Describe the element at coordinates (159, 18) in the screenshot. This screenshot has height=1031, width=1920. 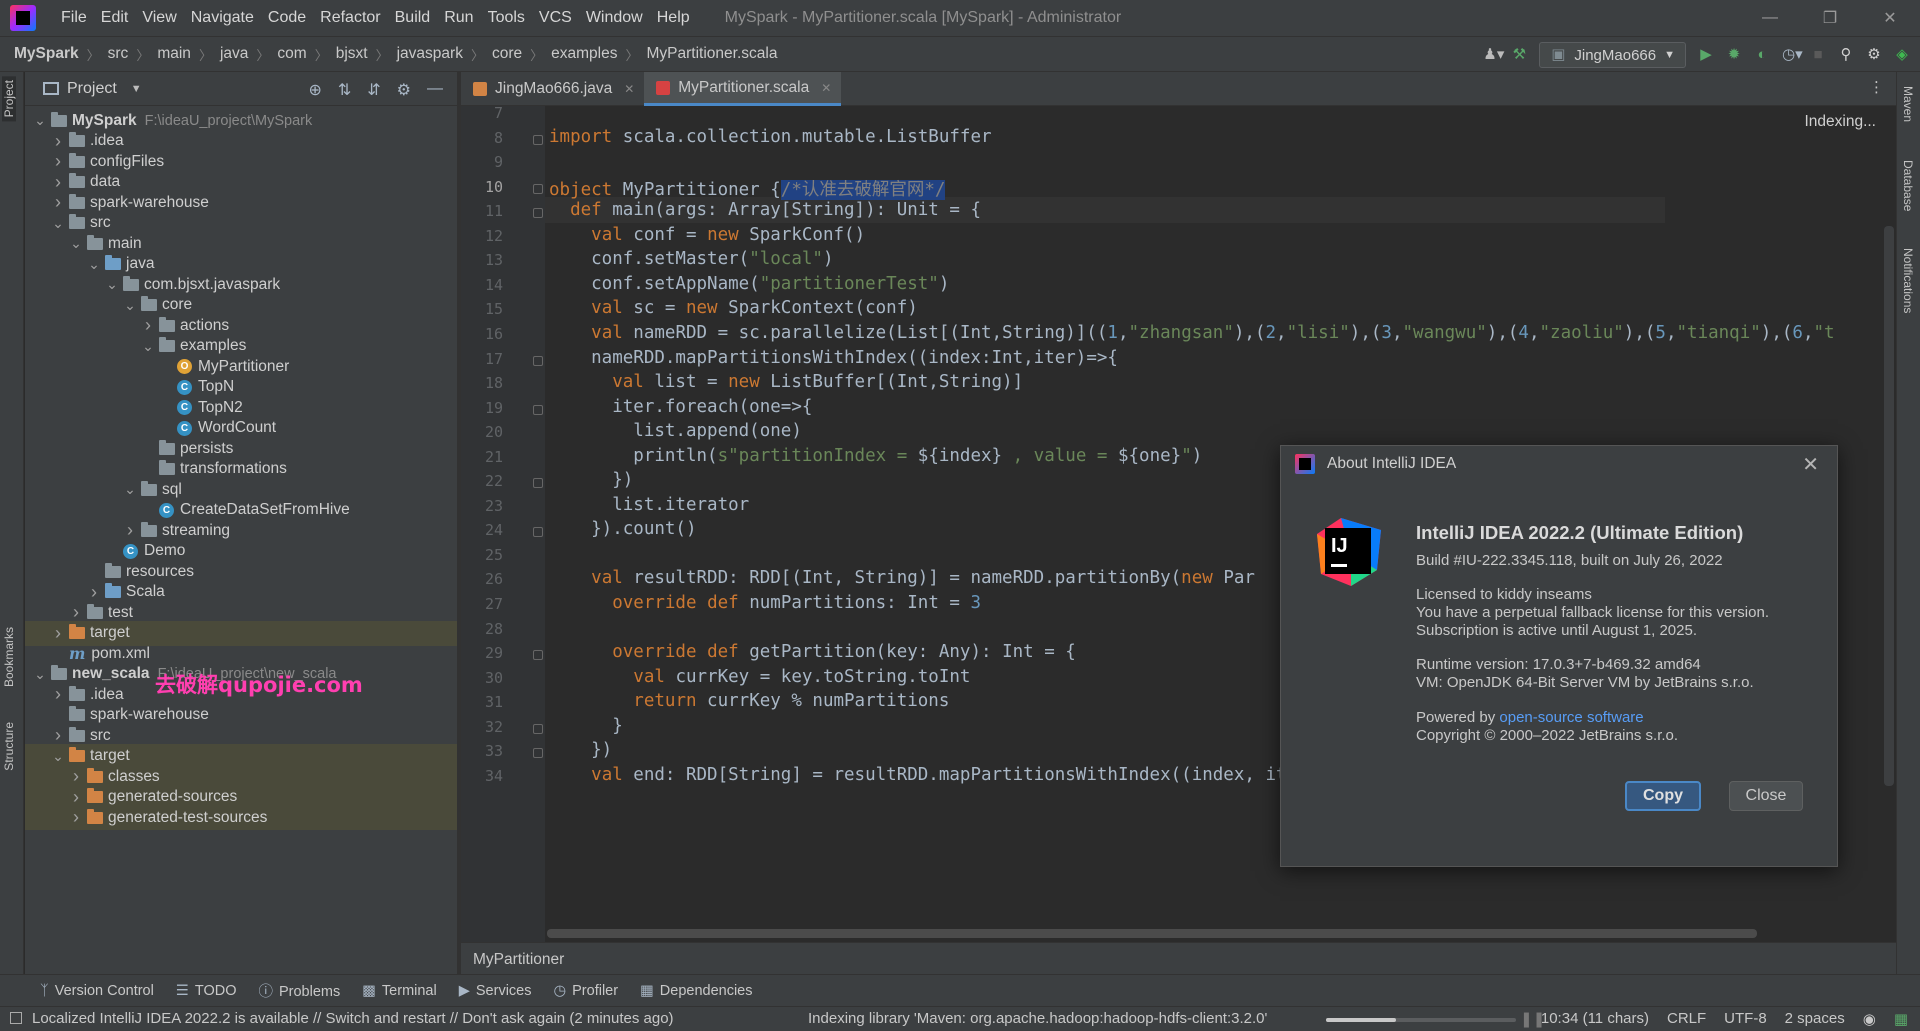
I see `menu-view: View` at that location.